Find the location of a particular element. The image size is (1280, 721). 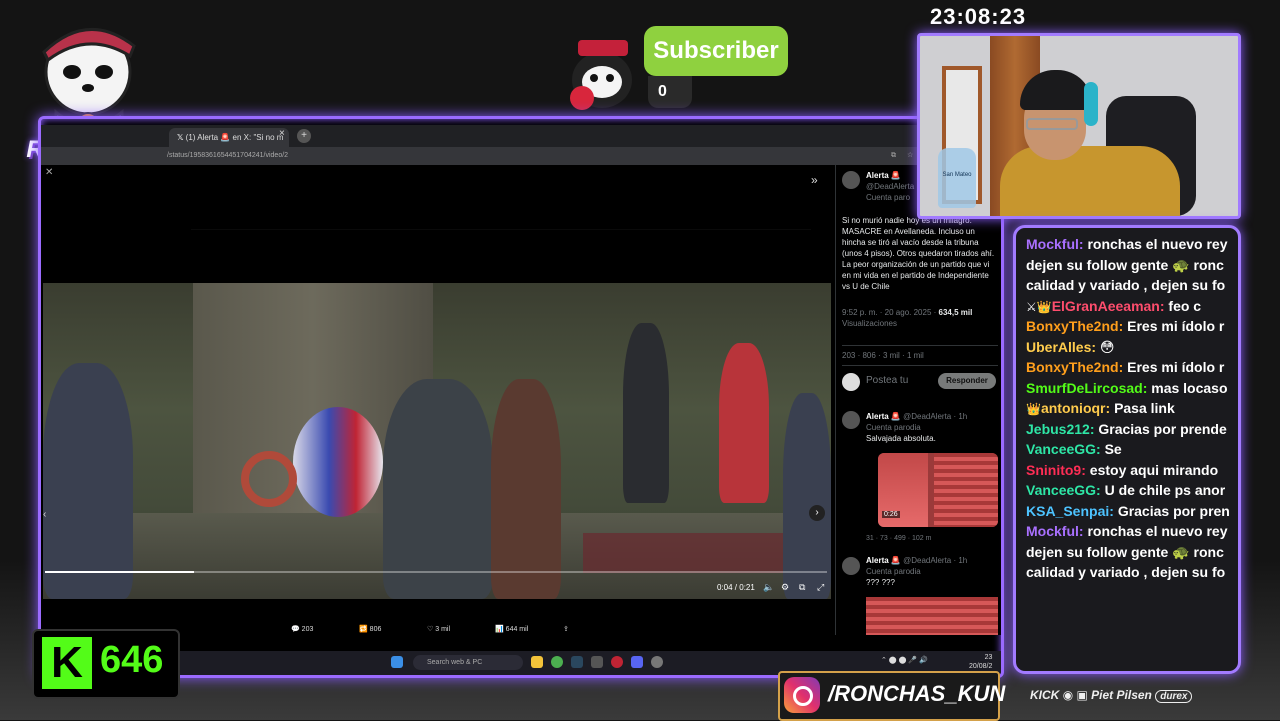

settings-icon: ⚙ is located at coordinates (785, 587).